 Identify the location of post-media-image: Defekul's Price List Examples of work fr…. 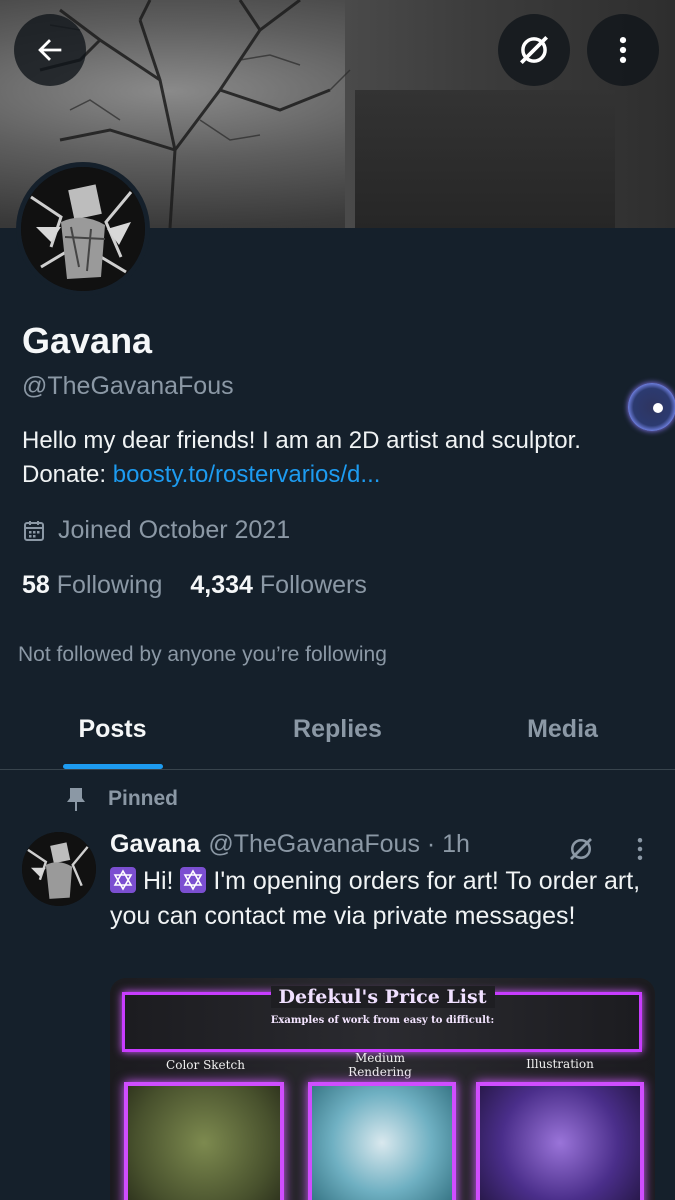
(382, 1089).